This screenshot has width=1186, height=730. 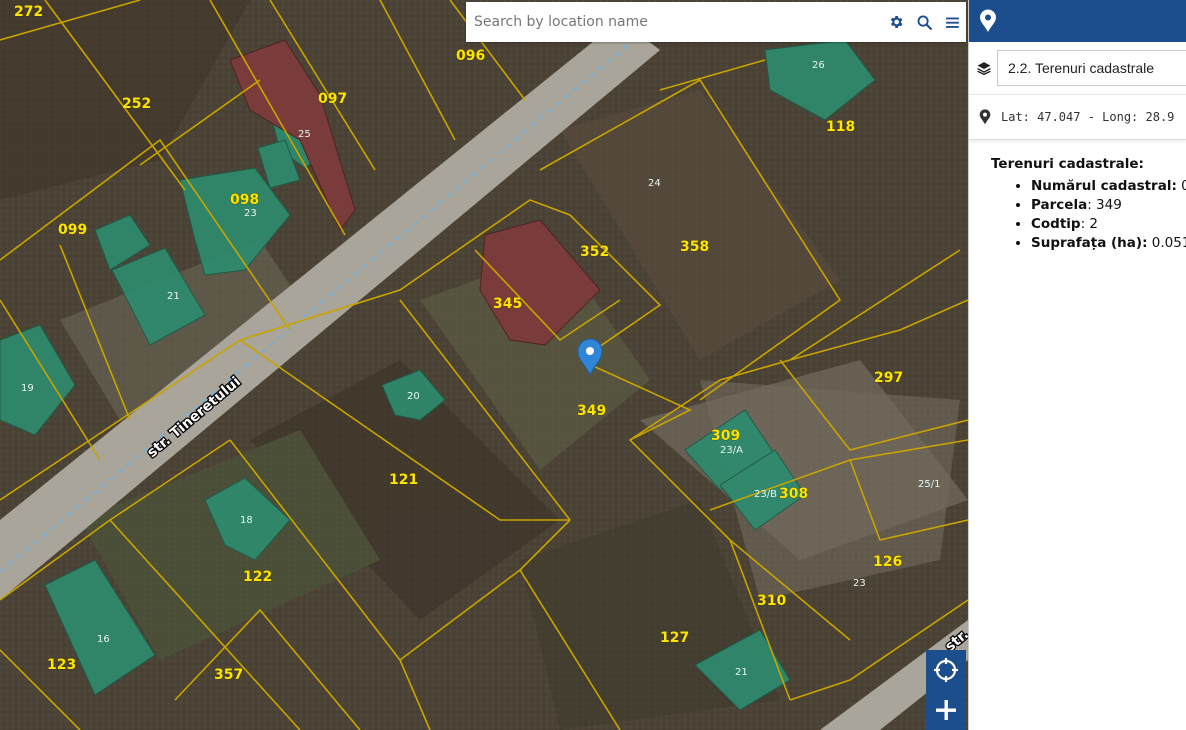 I want to click on attribute-key: Numărul cadastral:, so click(x=1104, y=186).